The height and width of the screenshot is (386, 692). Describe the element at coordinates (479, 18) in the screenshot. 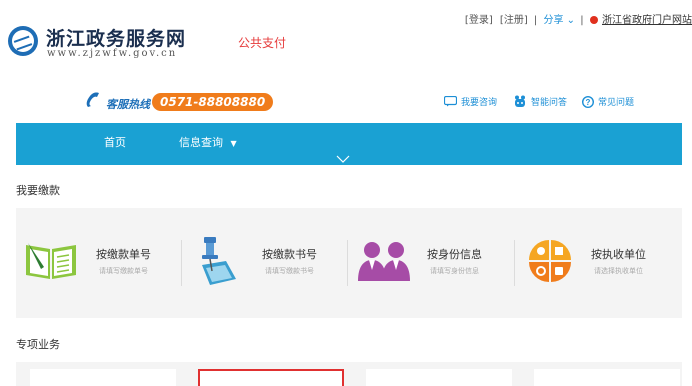

I see `login-link: [登录]` at that location.